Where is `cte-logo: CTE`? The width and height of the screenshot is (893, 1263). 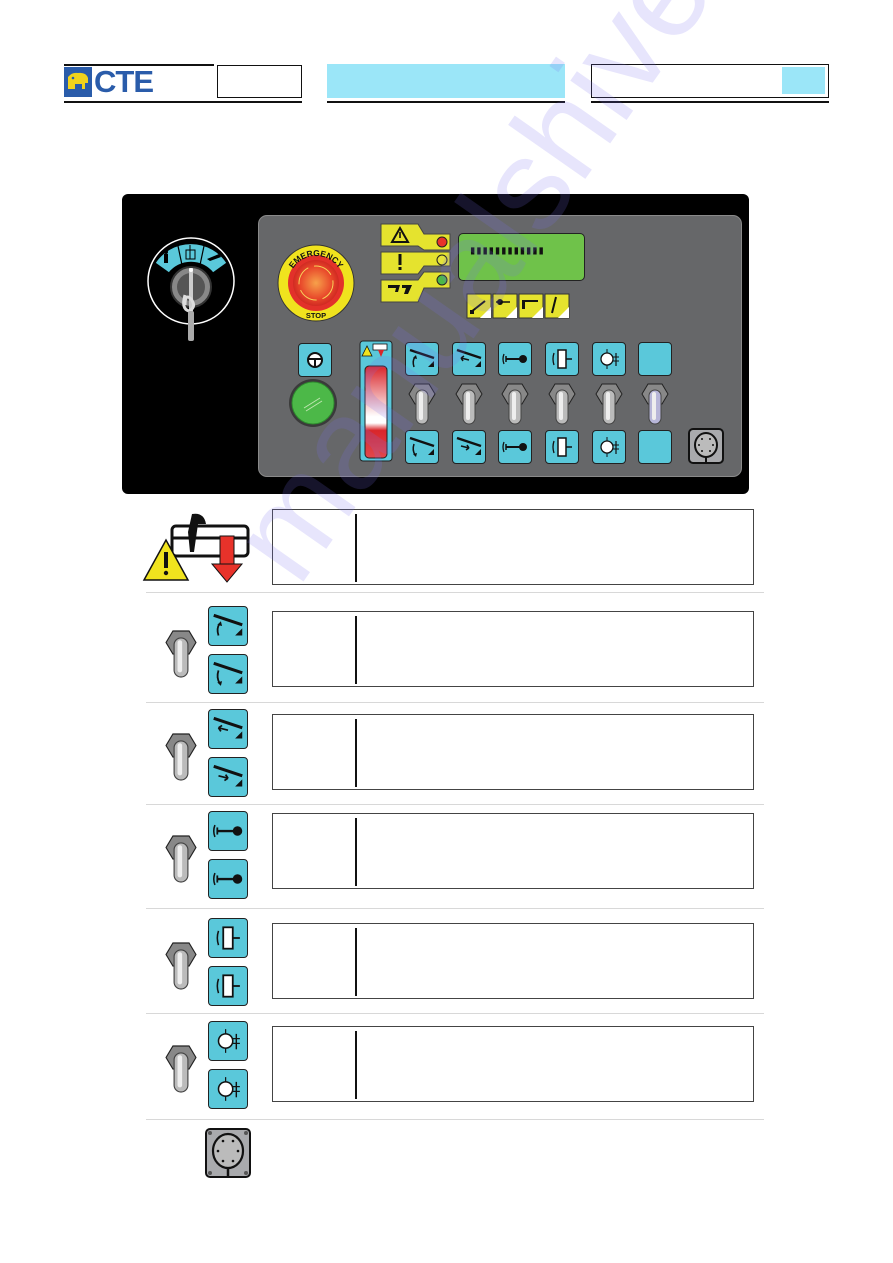
cte-logo: CTE is located at coordinates (111, 81).